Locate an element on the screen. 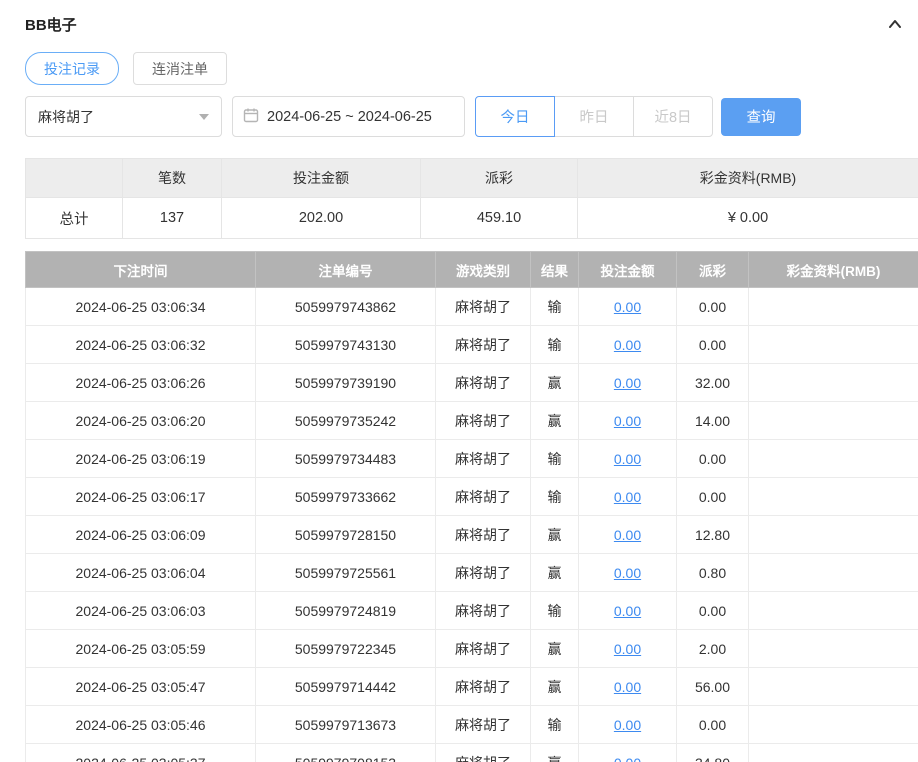 This screenshot has height=762, width=918. date-range-picker: 2024-06-25 ~ 2024-06-25 is located at coordinates (348, 116).